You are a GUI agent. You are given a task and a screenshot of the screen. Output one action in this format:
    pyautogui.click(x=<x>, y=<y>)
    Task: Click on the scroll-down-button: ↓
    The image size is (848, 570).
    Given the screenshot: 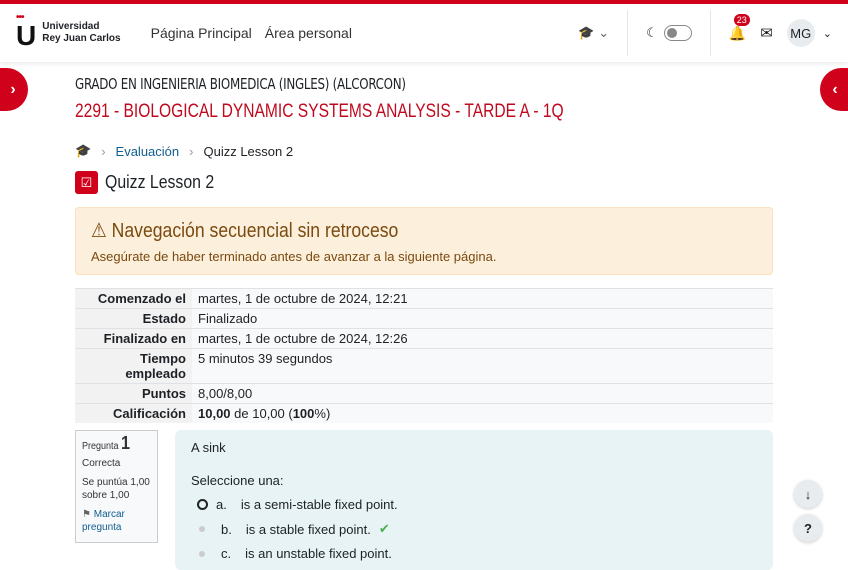 What is the action you would take?
    pyautogui.click(x=808, y=494)
    